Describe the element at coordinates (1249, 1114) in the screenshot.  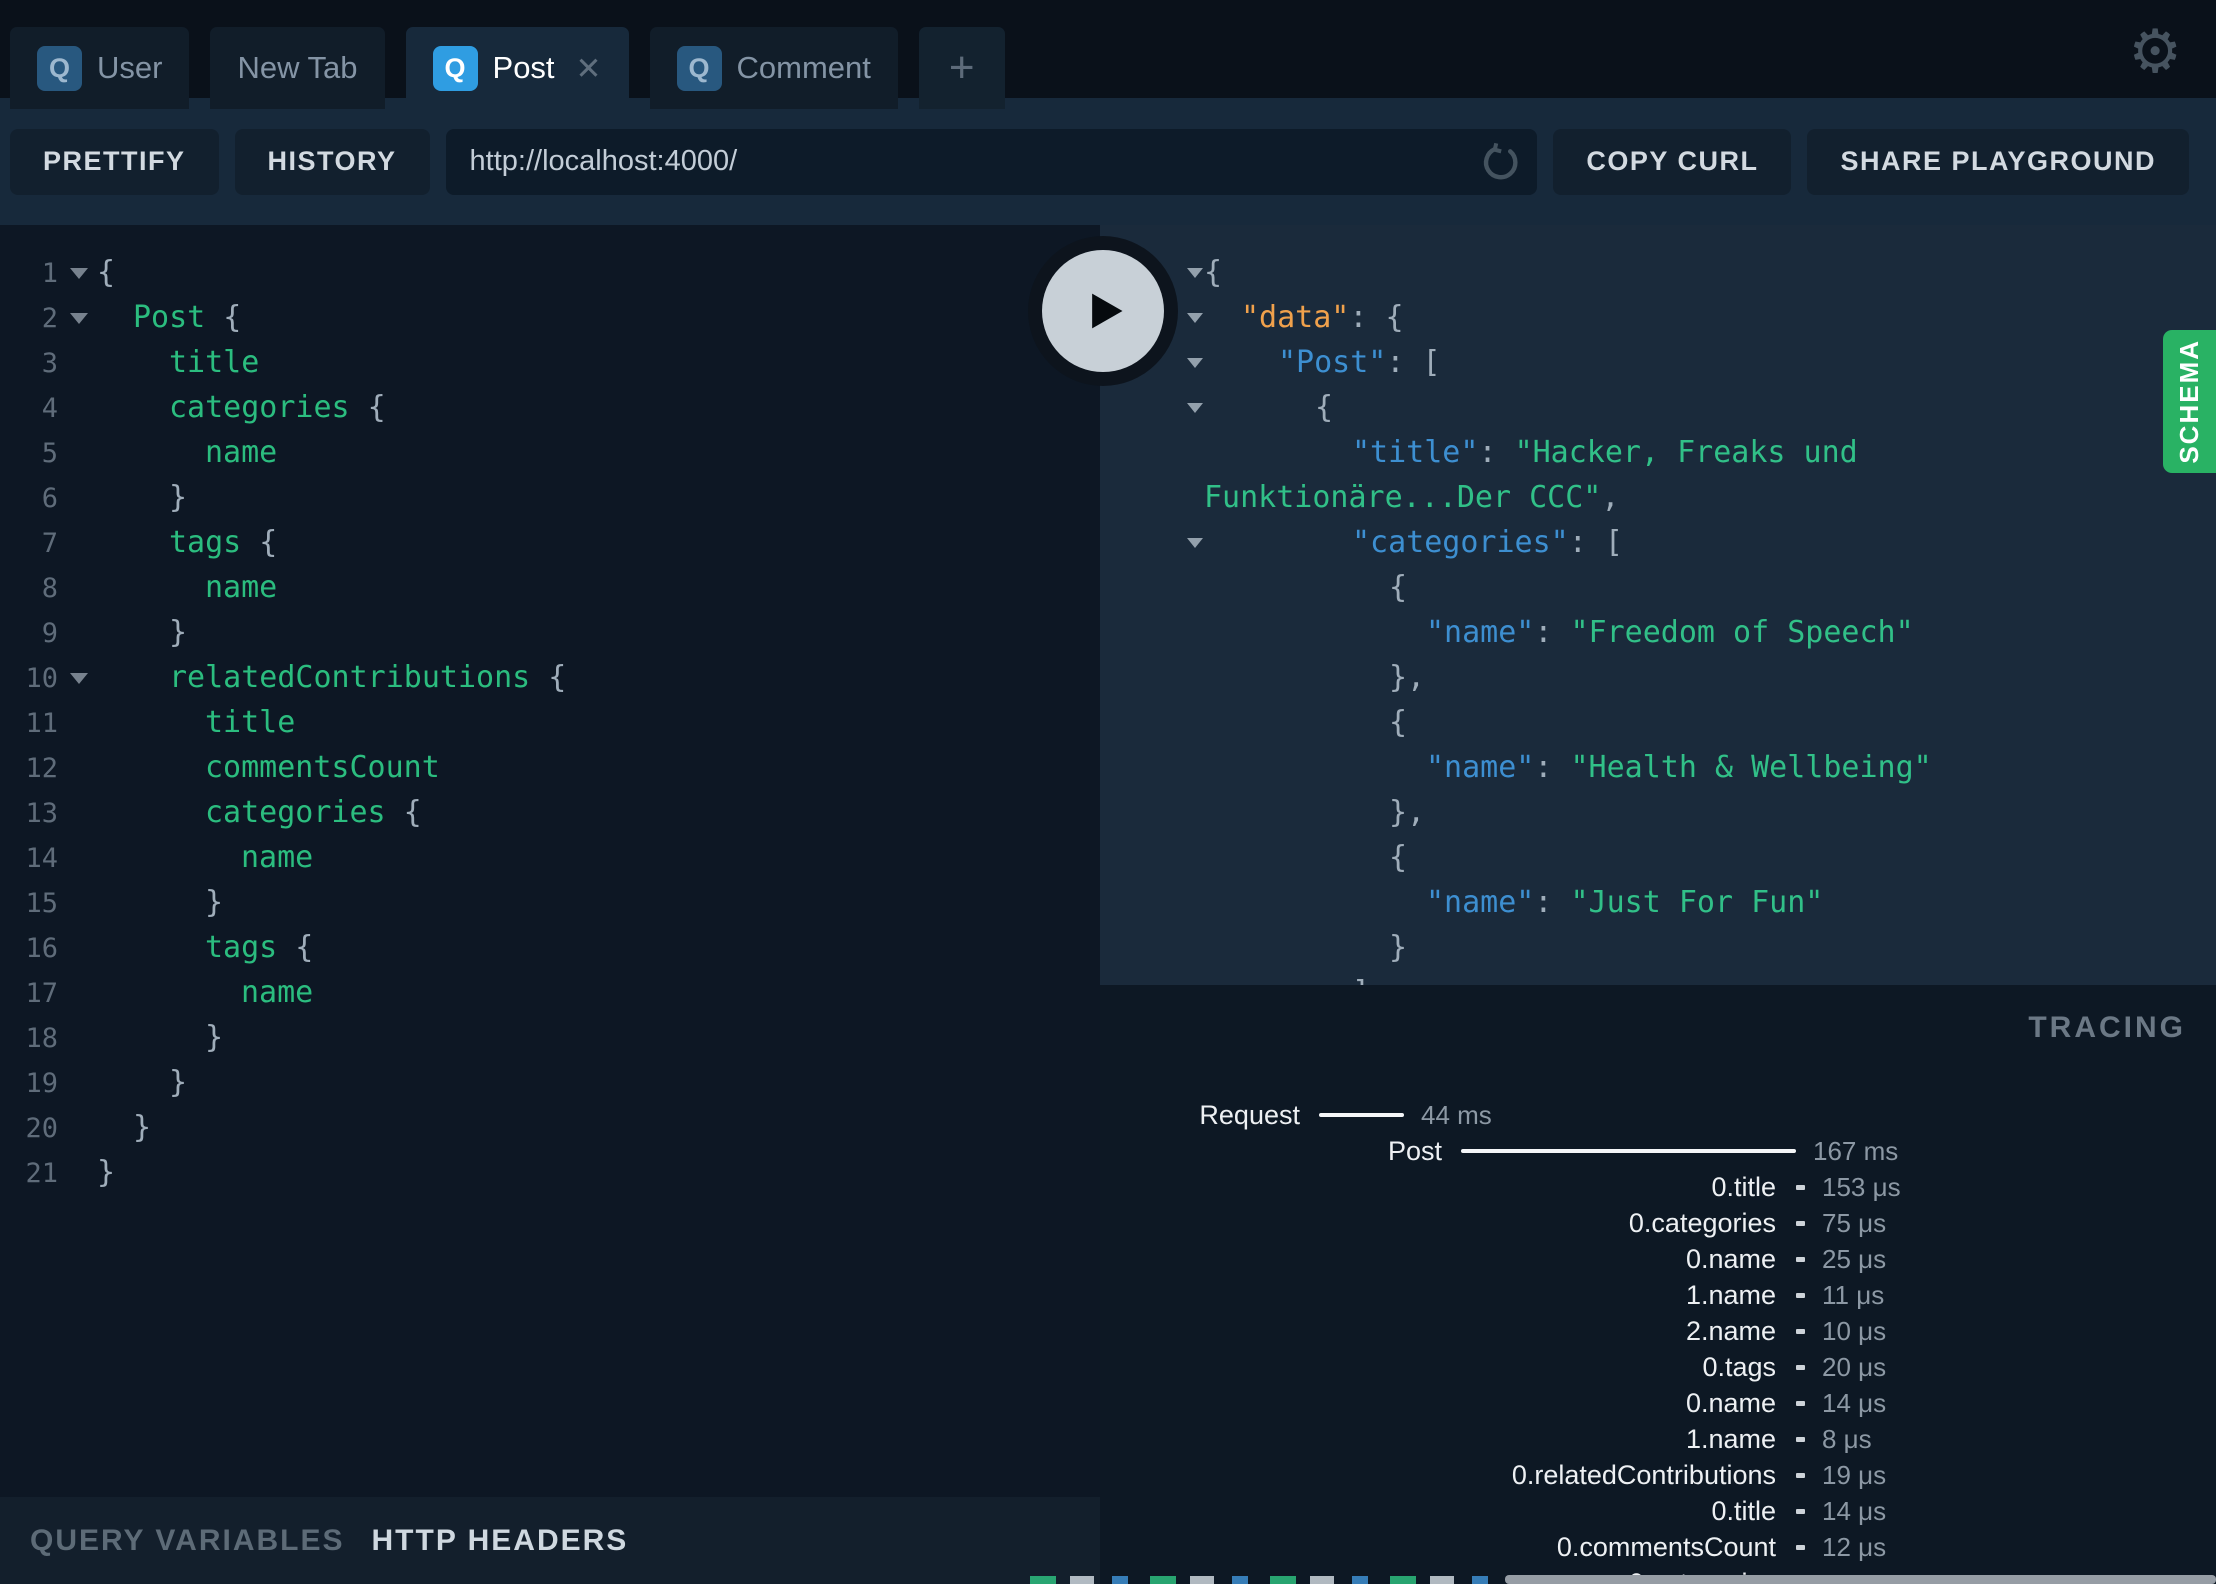
I see `trace-label: Request` at that location.